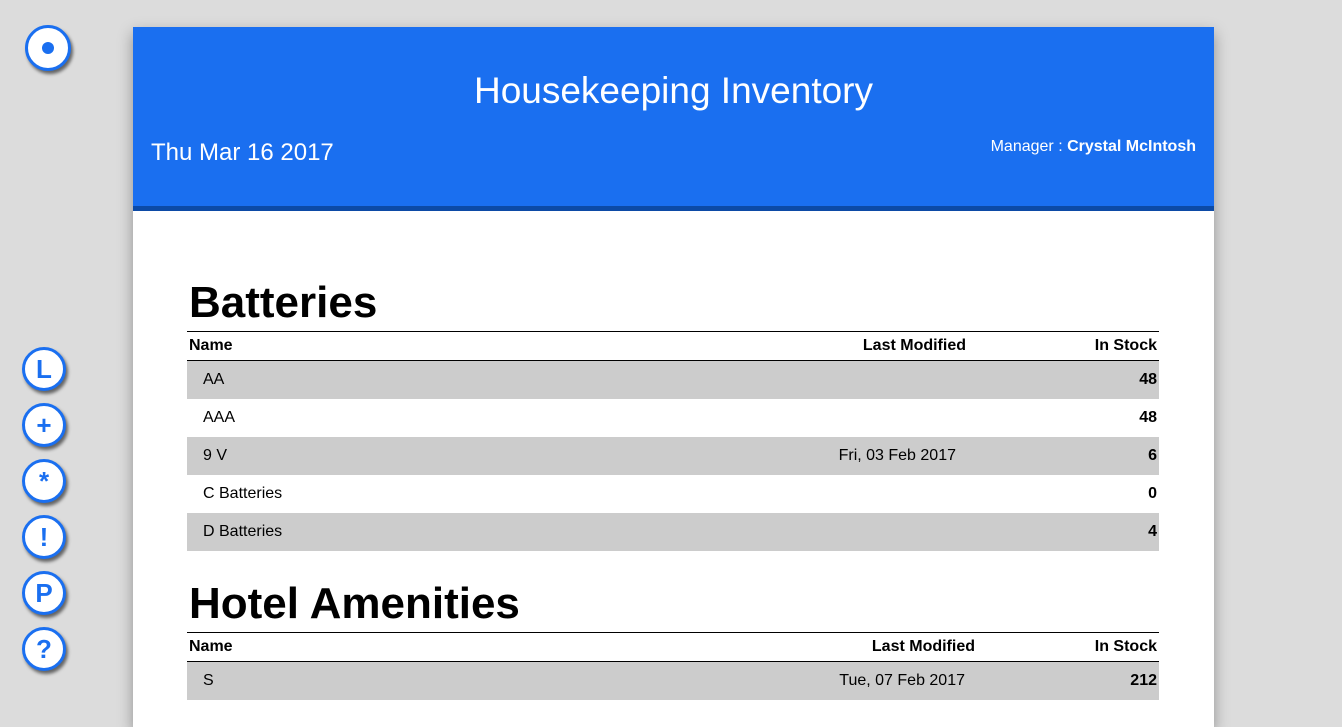  What do you see at coordinates (479, 379) in the screenshot?
I see `item-name: AA` at bounding box center [479, 379].